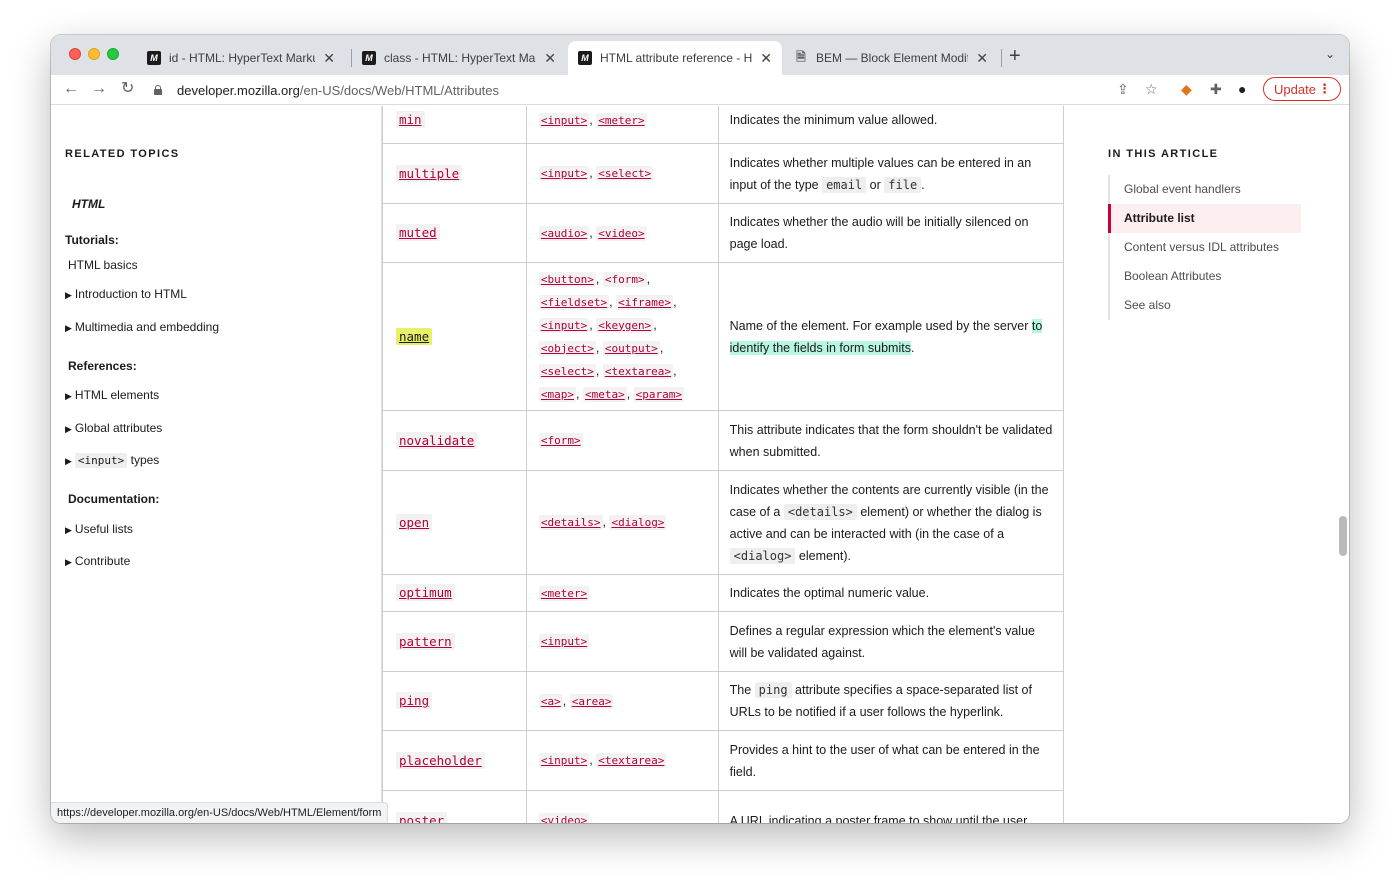 The height and width of the screenshot is (890, 1400). Describe the element at coordinates (1163, 154) in the screenshot. I see `toc-heading: IN THIS ARTICLE` at that location.